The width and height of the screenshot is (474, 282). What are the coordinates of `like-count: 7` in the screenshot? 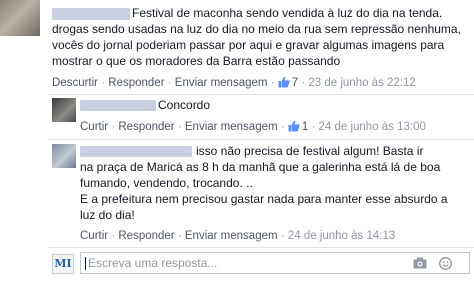 It's located at (290, 82).